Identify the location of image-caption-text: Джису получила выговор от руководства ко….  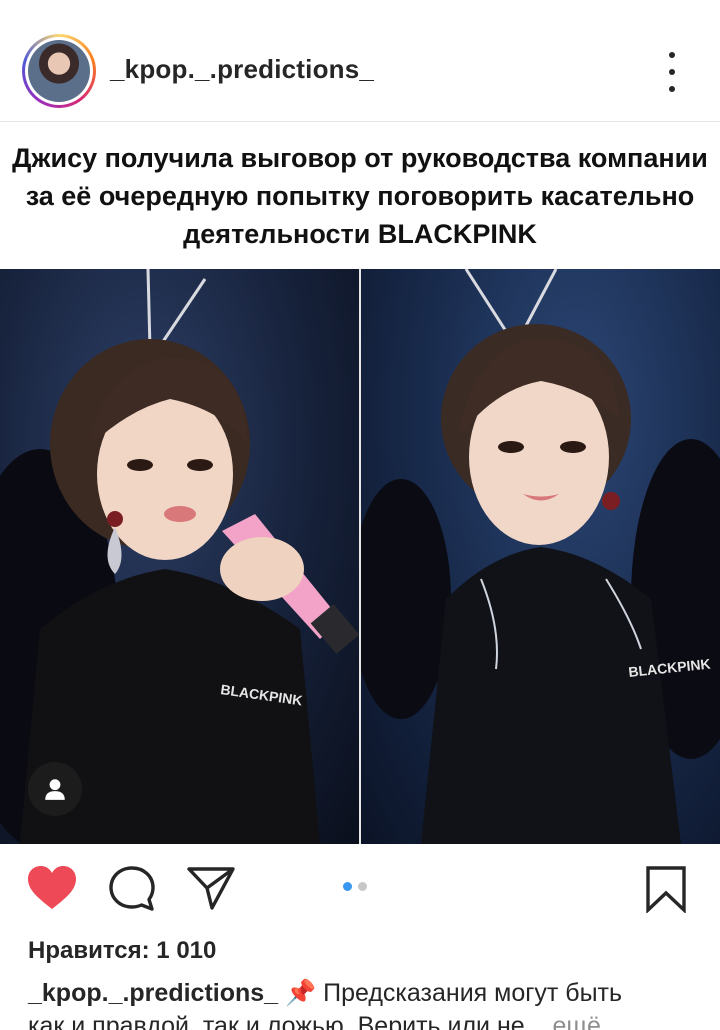
(360, 196).